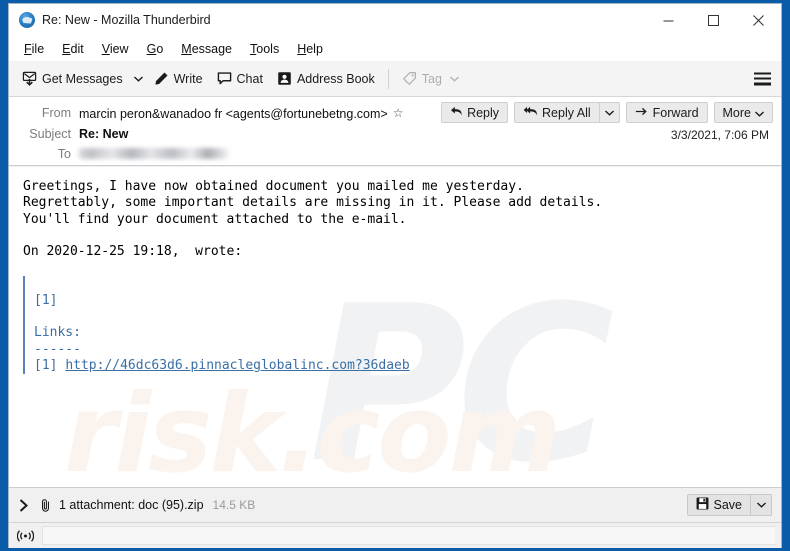 The image size is (790, 551). I want to click on address-book-label: Address Book, so click(335, 78).